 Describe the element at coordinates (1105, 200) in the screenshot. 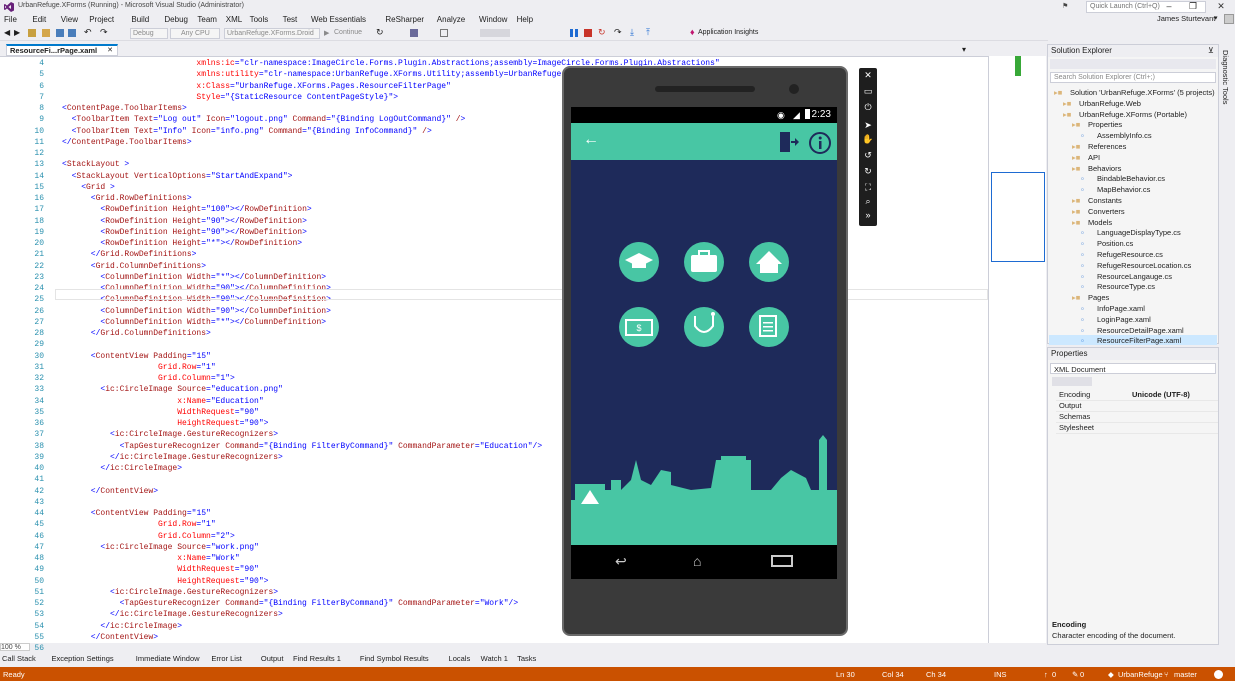

I see `tree-item: Constants` at that location.